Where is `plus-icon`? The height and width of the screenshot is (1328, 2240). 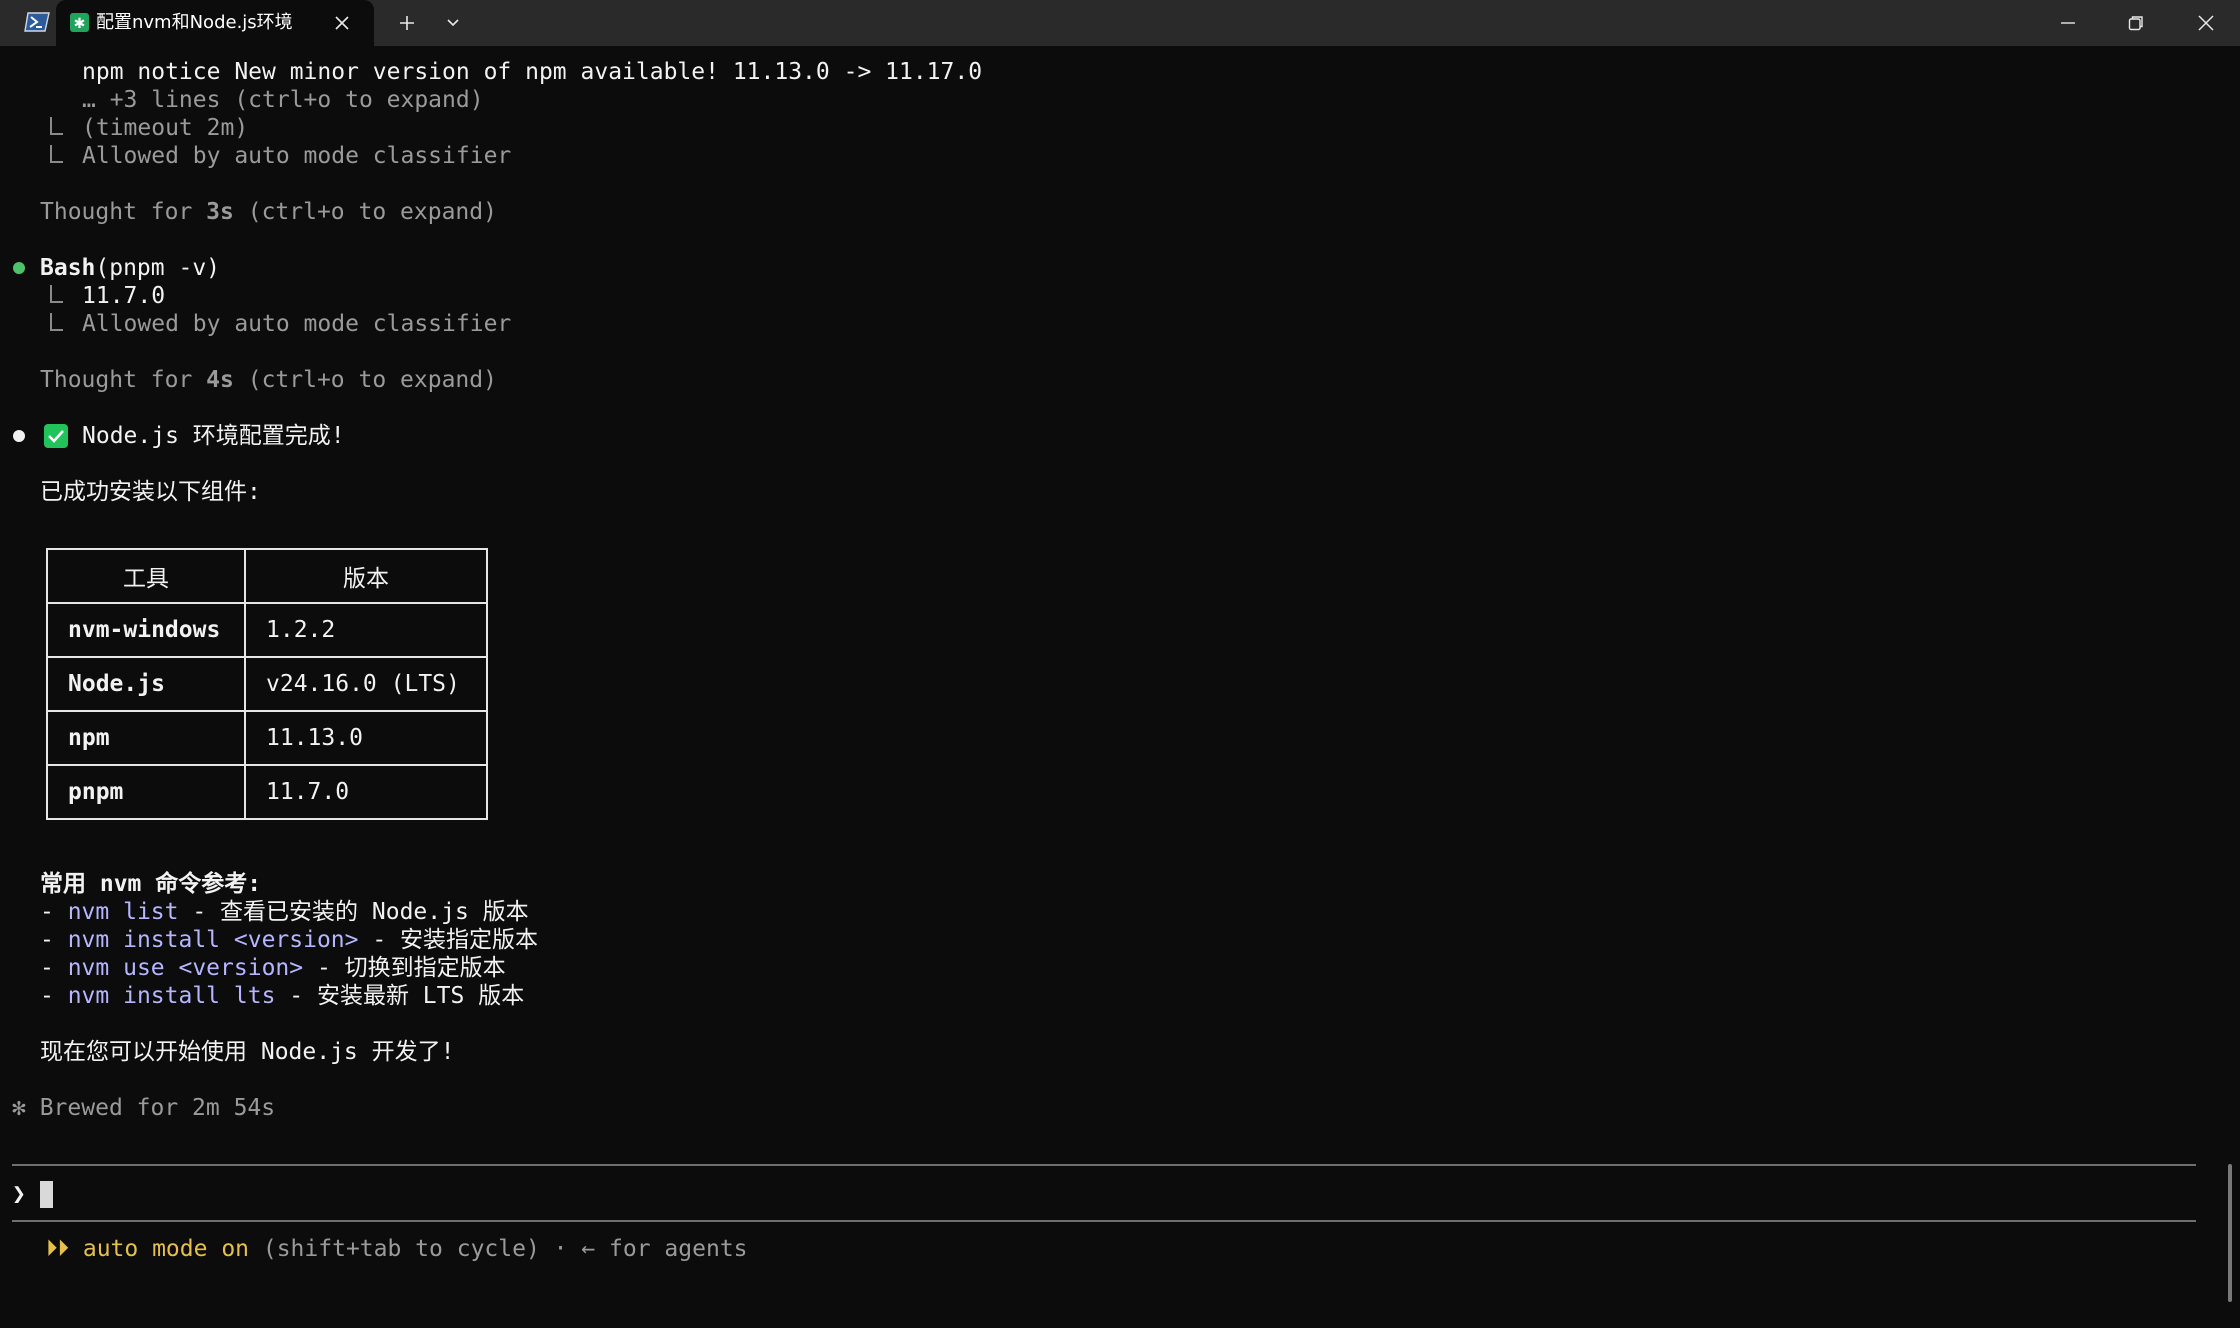
plus-icon is located at coordinates (407, 23).